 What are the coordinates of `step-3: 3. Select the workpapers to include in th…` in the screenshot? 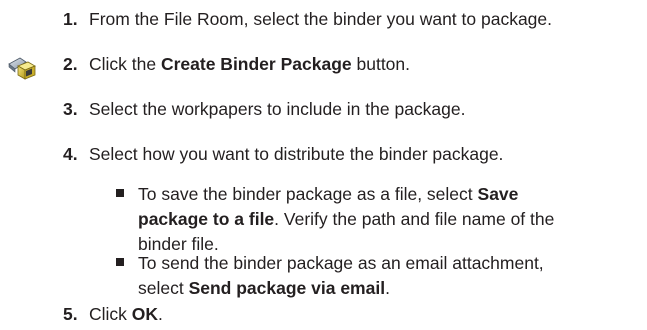 It's located at (264, 109).